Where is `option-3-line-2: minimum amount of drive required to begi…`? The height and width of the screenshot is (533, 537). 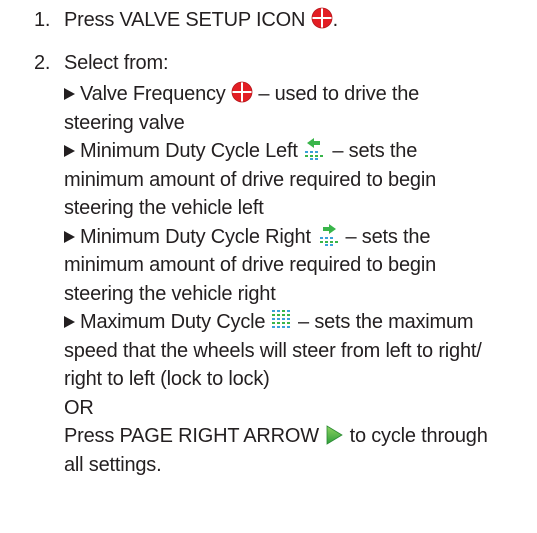 option-3-line-2: minimum amount of drive required to begi… is located at coordinates (250, 265).